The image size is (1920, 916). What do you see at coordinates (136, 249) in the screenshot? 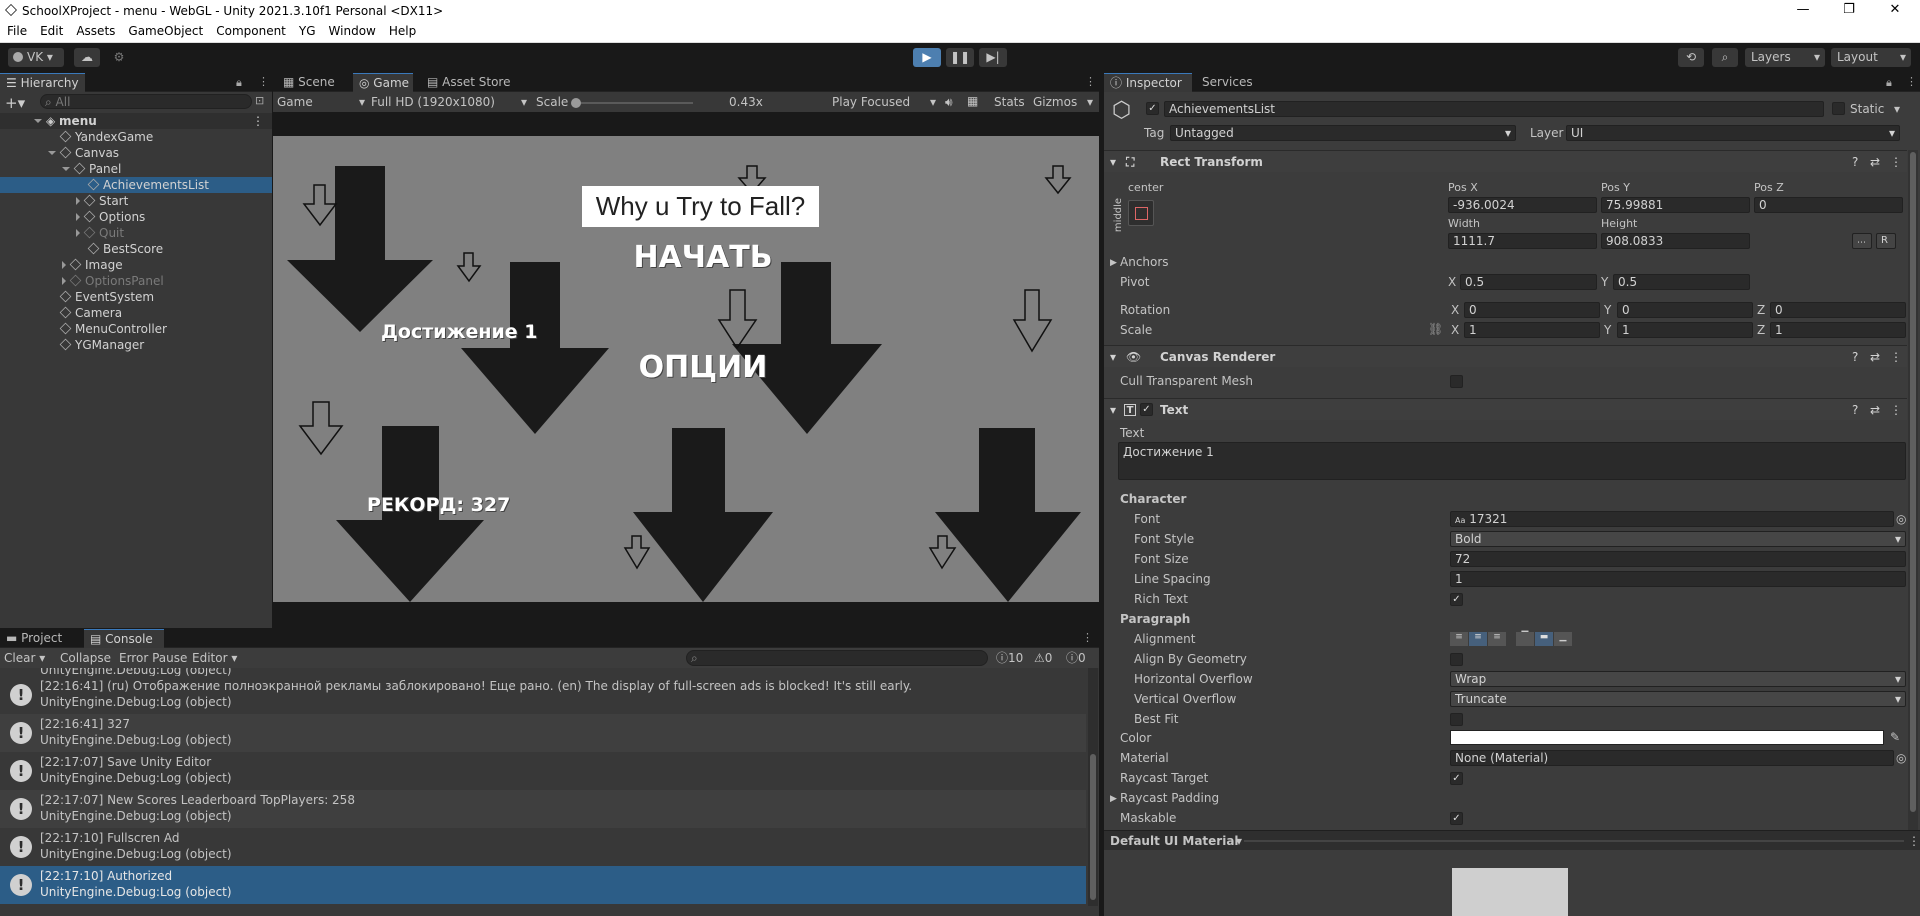
I see `hierarchy-item: BestScore` at bounding box center [136, 249].